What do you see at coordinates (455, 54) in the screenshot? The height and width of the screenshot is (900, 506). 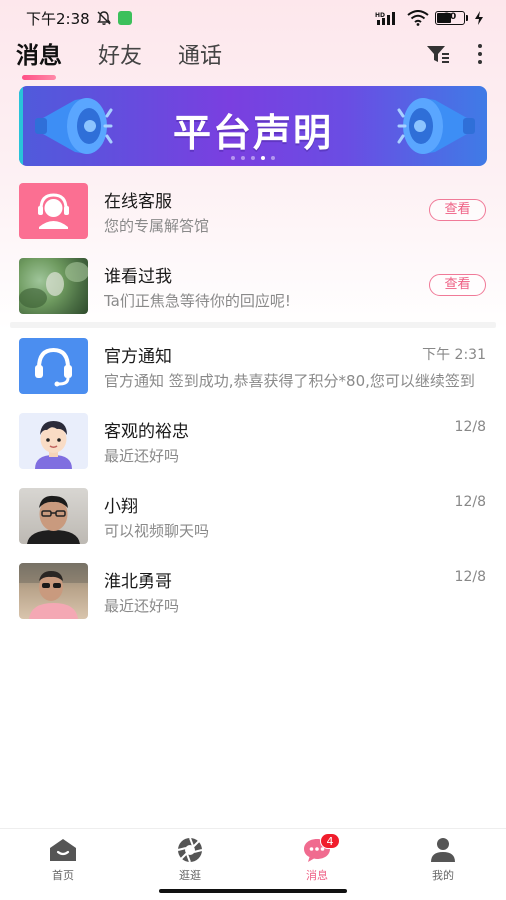 I see `header-actions` at bounding box center [455, 54].